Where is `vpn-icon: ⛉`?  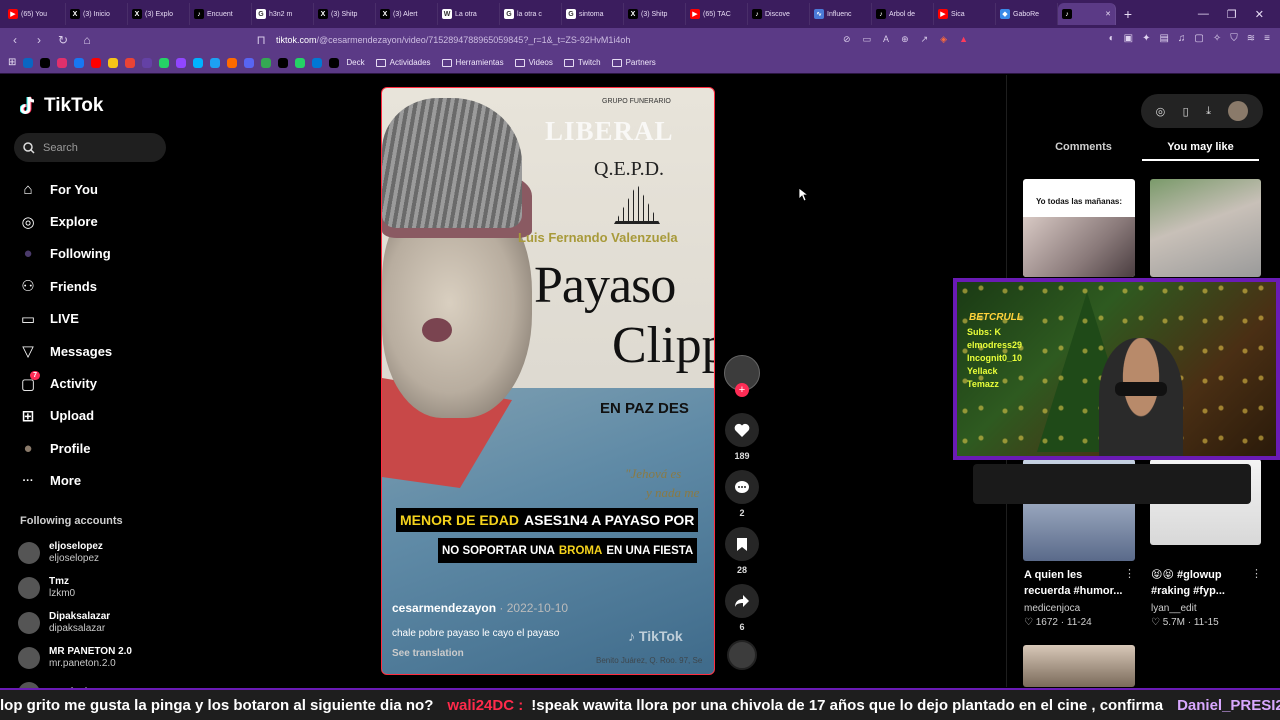
vpn-icon: ⛉ is located at coordinates (1234, 38).